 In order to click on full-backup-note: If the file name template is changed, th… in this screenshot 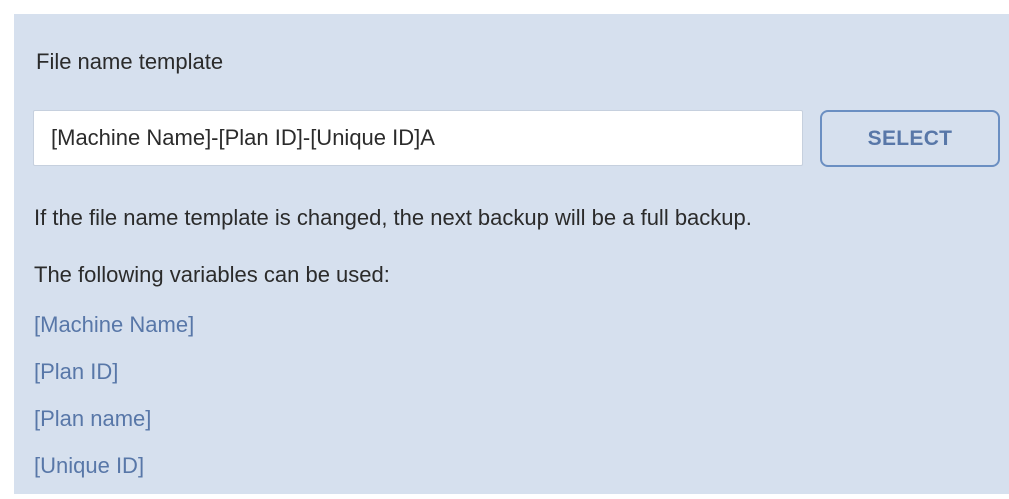, I will do `click(393, 217)`.